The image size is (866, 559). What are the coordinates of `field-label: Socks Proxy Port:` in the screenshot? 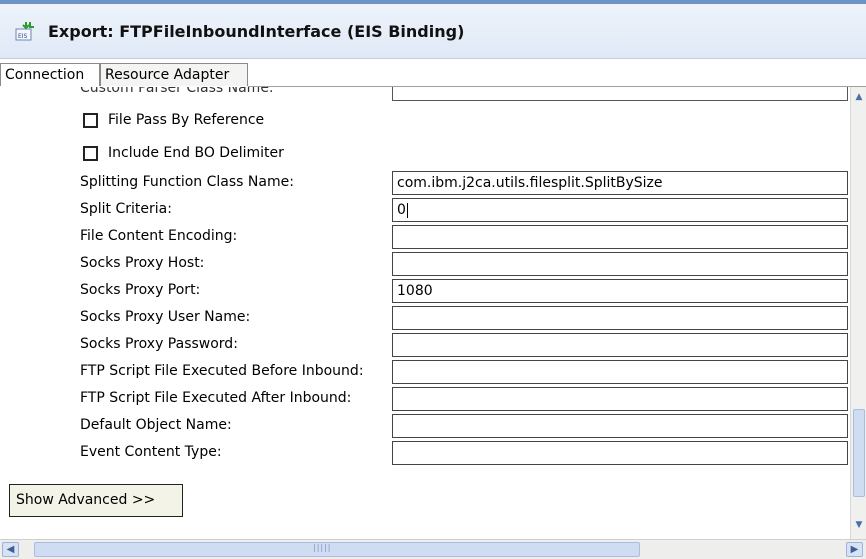 It's located at (140, 290).